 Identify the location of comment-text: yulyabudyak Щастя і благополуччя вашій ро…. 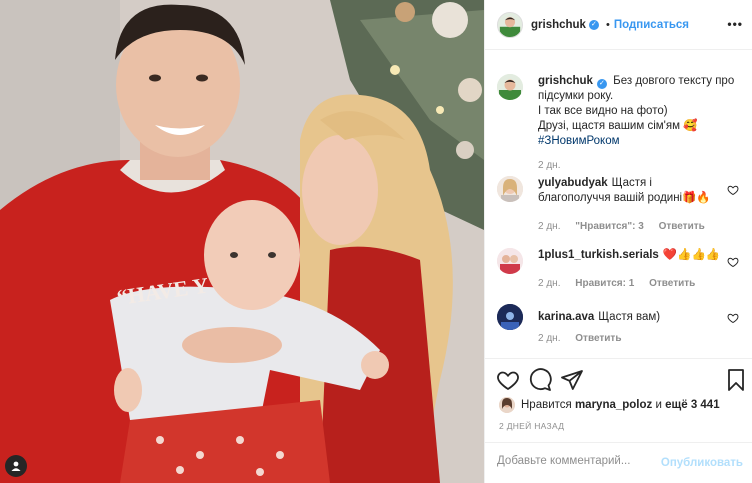
(631, 191).